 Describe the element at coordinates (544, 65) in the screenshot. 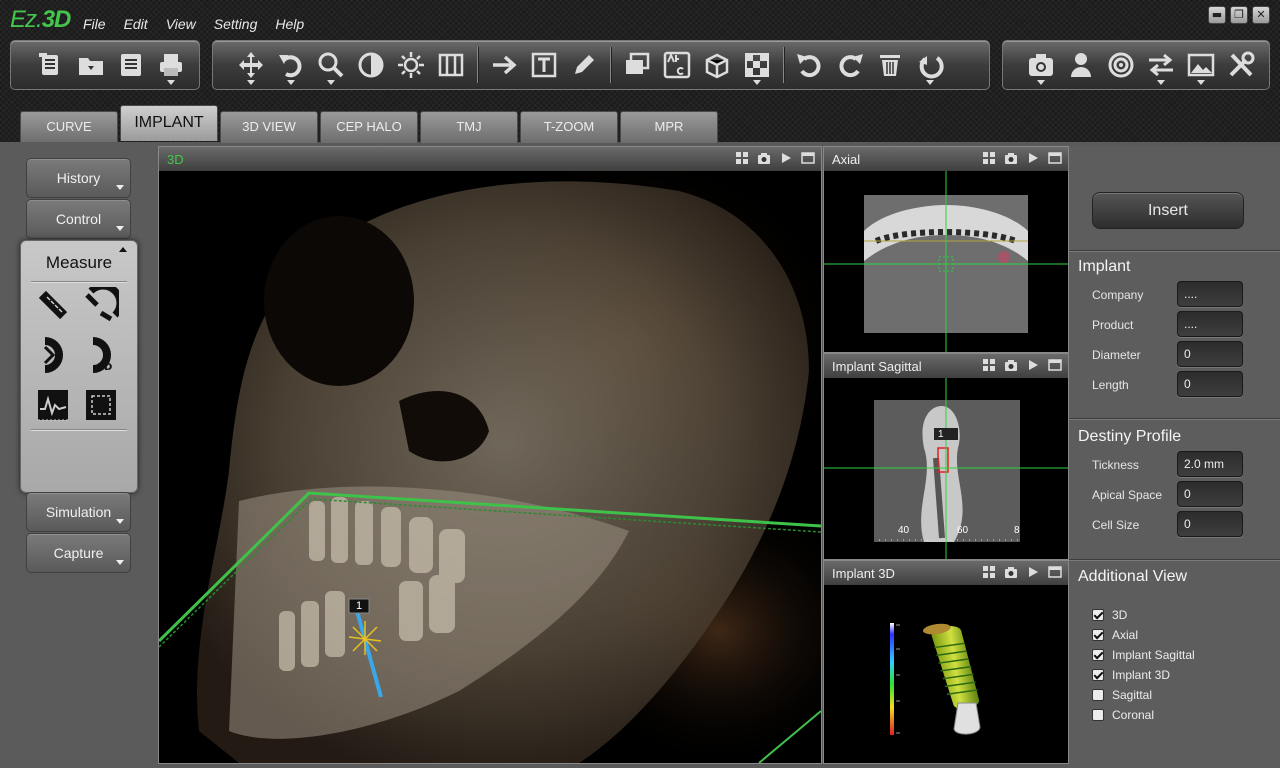

I see `text-annotation-button` at that location.